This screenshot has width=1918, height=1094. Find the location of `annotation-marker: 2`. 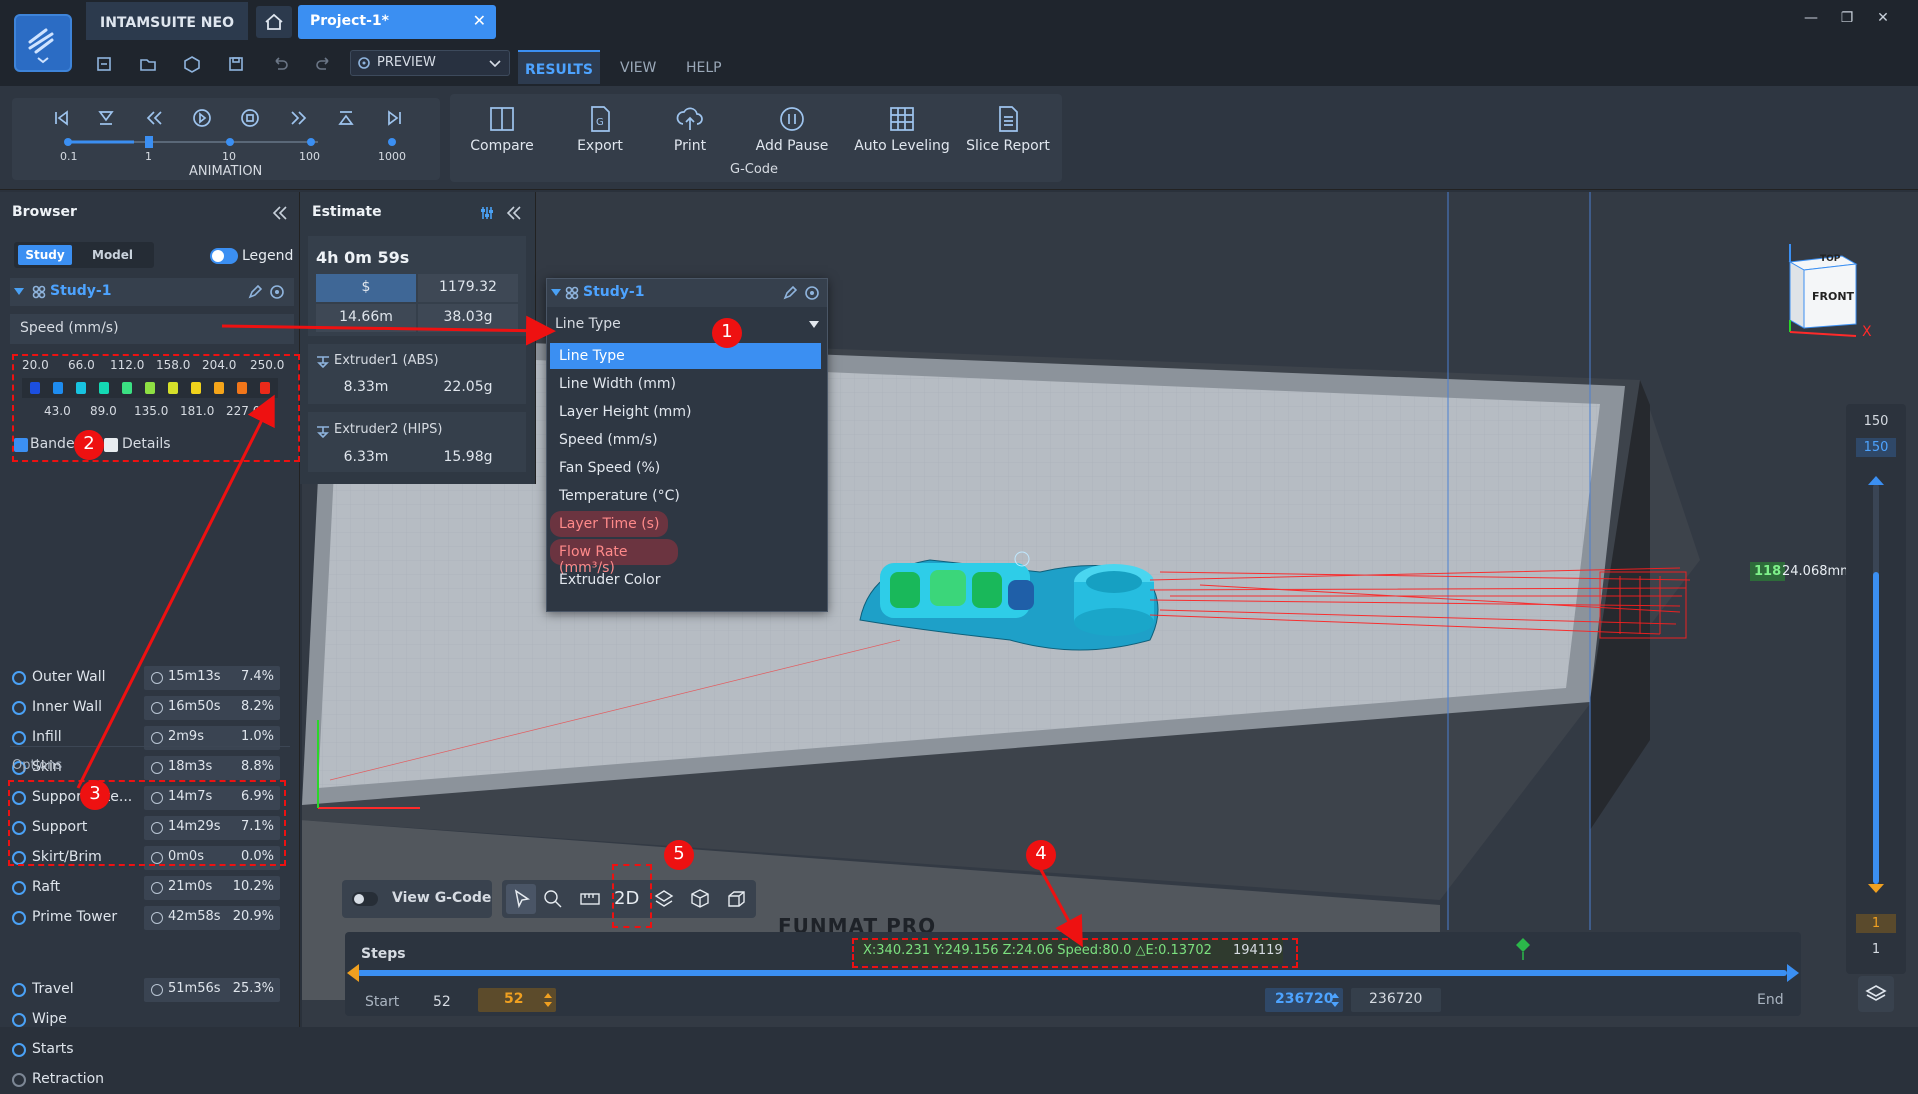

annotation-marker: 2 is located at coordinates (89, 445).